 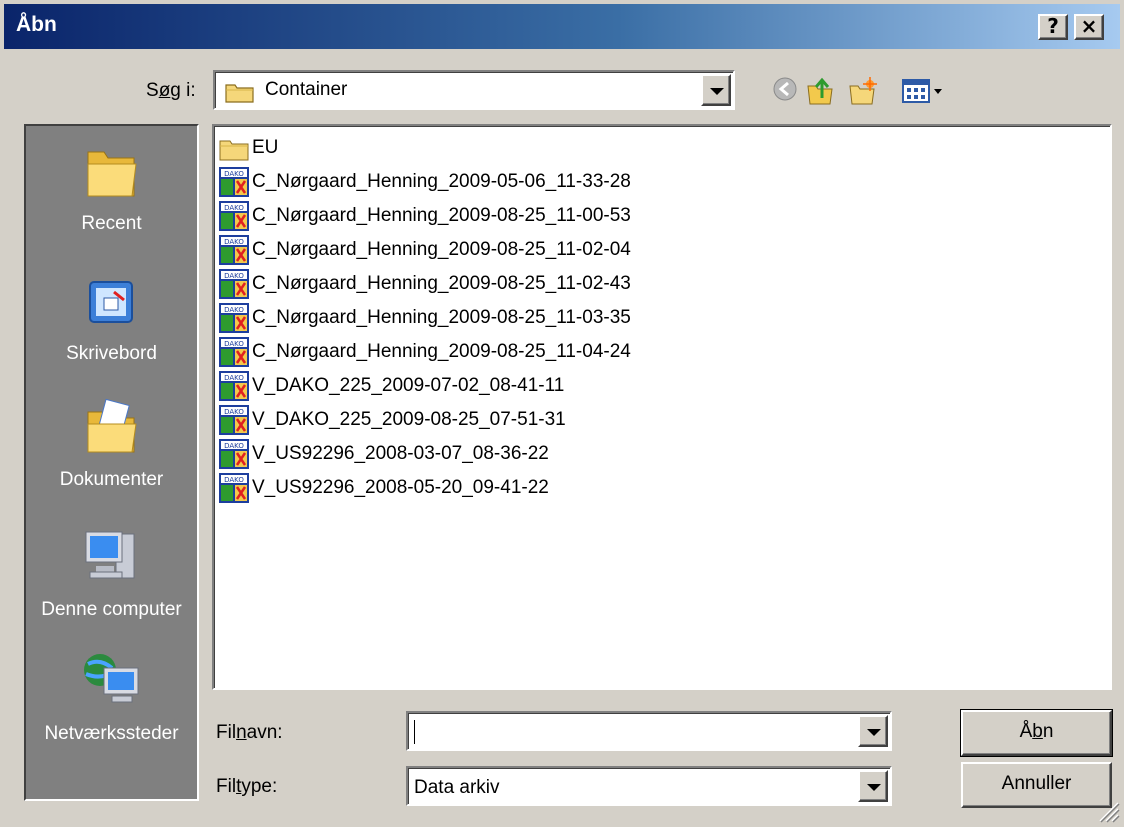 What do you see at coordinates (474, 90) in the screenshot?
I see `lookin-combobox: Container` at bounding box center [474, 90].